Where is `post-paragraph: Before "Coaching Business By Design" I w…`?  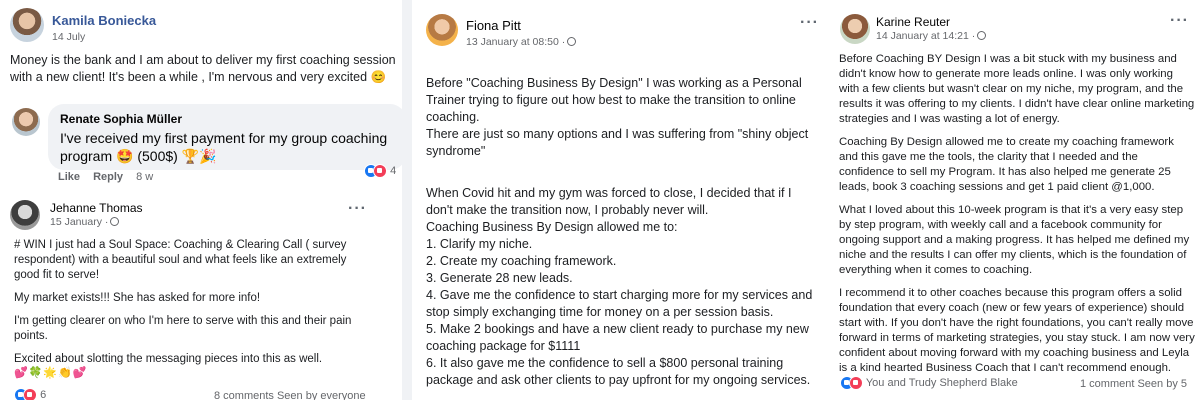 post-paragraph: Before "Coaching Business By Design" I w… is located at coordinates (617, 117).